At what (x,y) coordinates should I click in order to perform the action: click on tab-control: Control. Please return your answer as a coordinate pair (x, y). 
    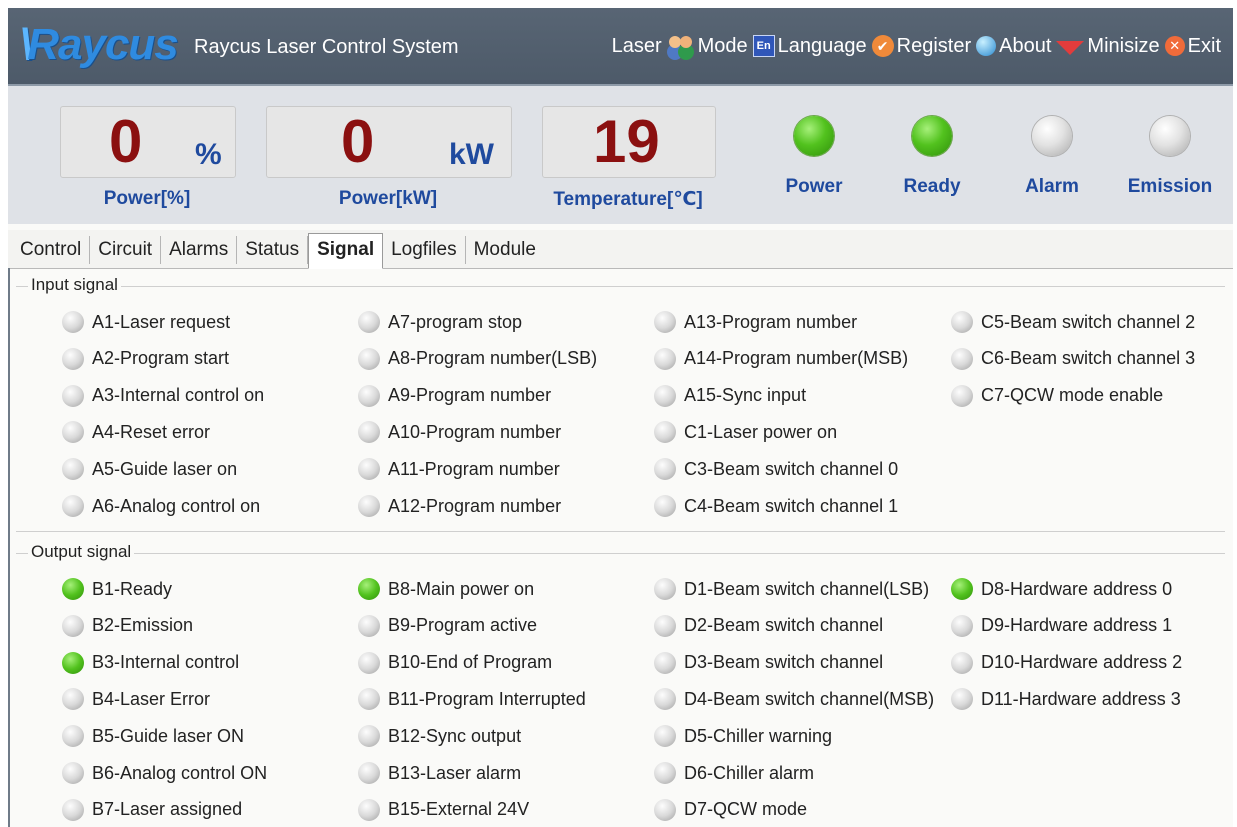
    Looking at the image, I should click on (49, 250).